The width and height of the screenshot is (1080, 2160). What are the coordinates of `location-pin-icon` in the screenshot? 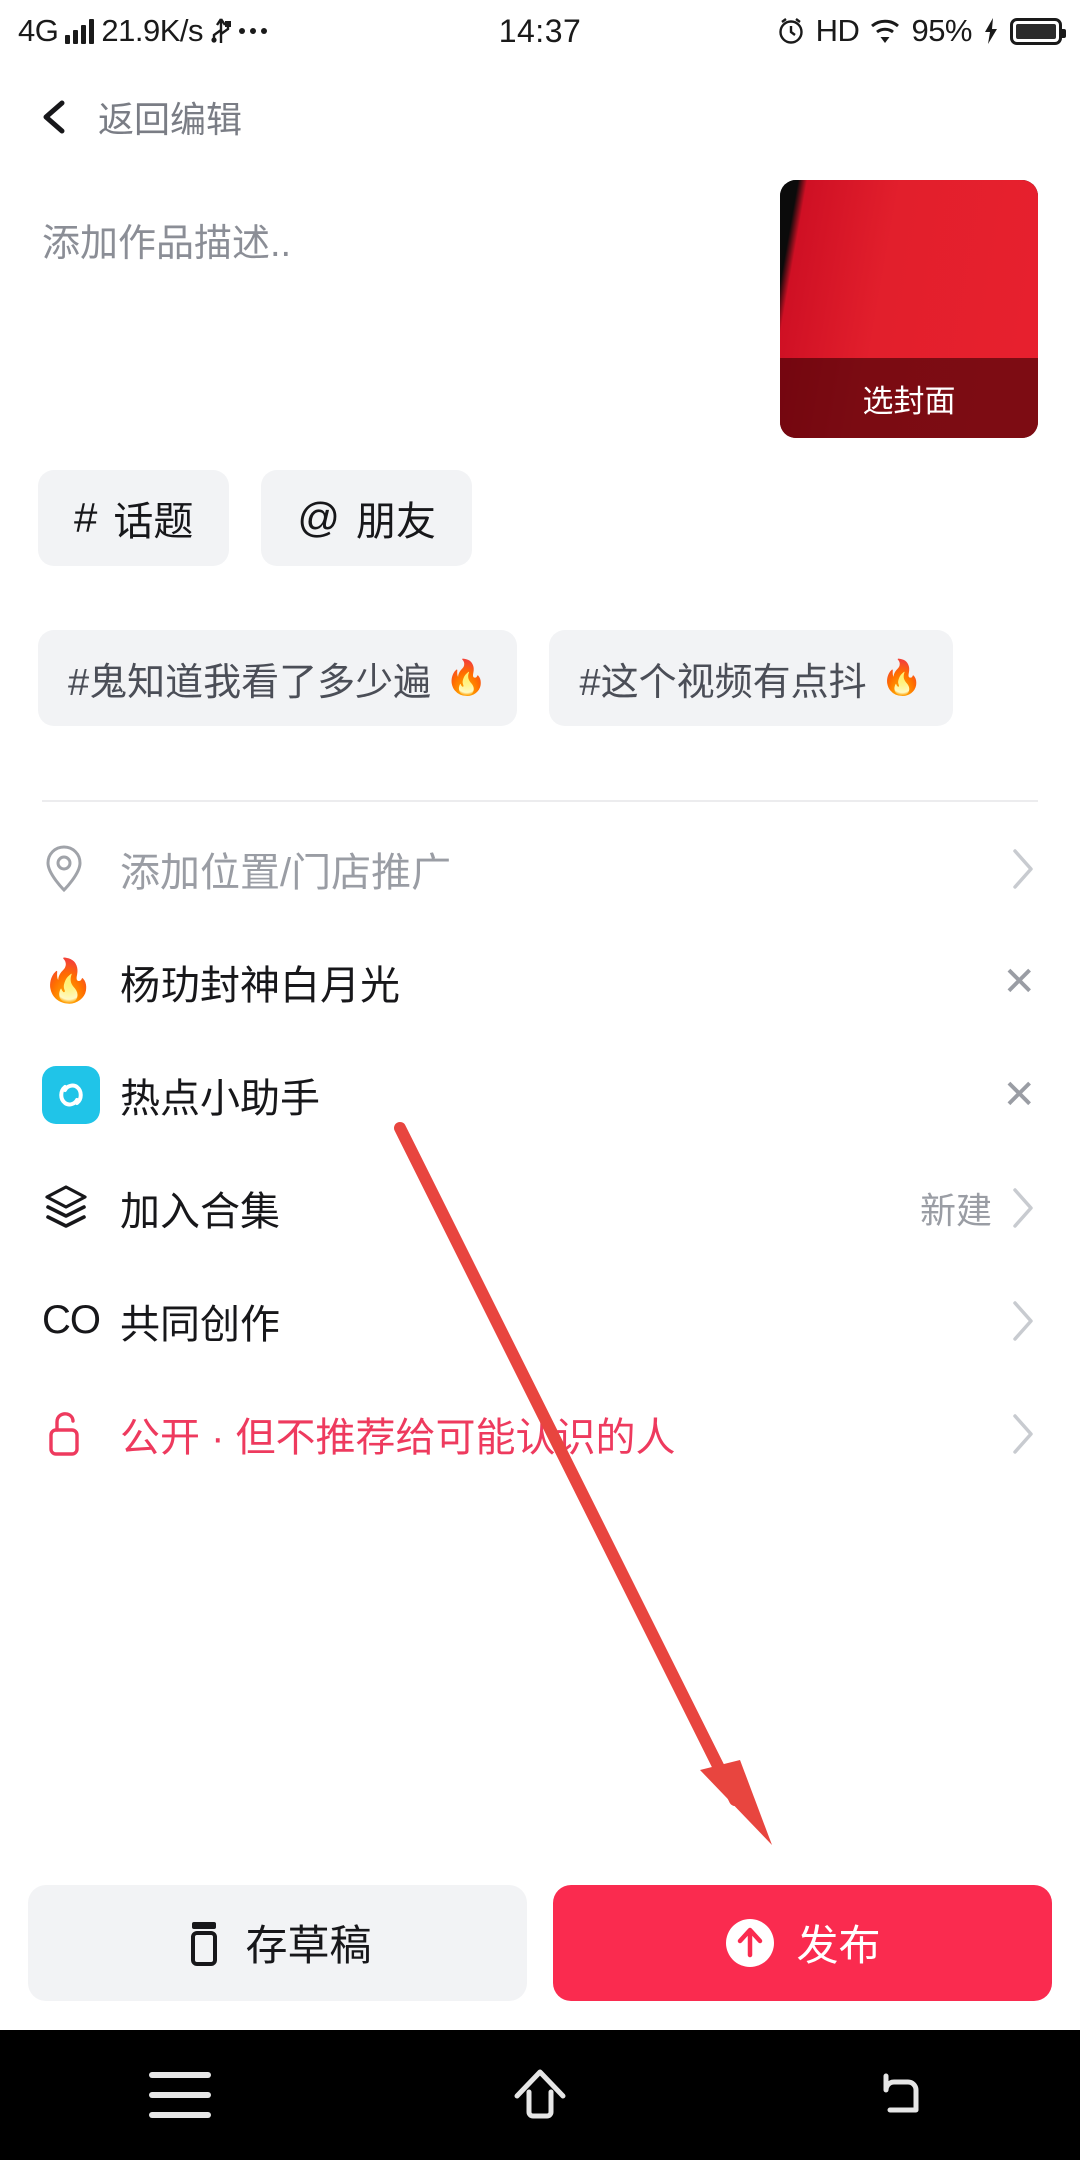 It's located at (71, 869).